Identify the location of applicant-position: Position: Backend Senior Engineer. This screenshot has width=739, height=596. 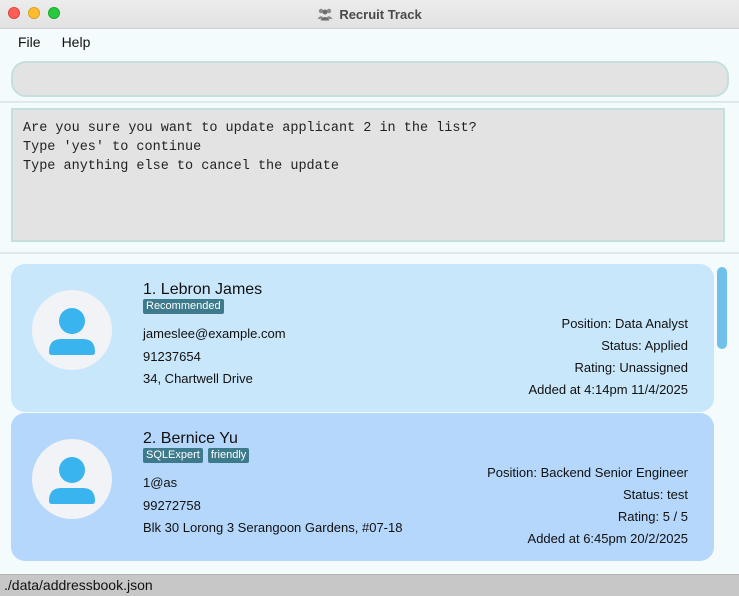
(587, 472).